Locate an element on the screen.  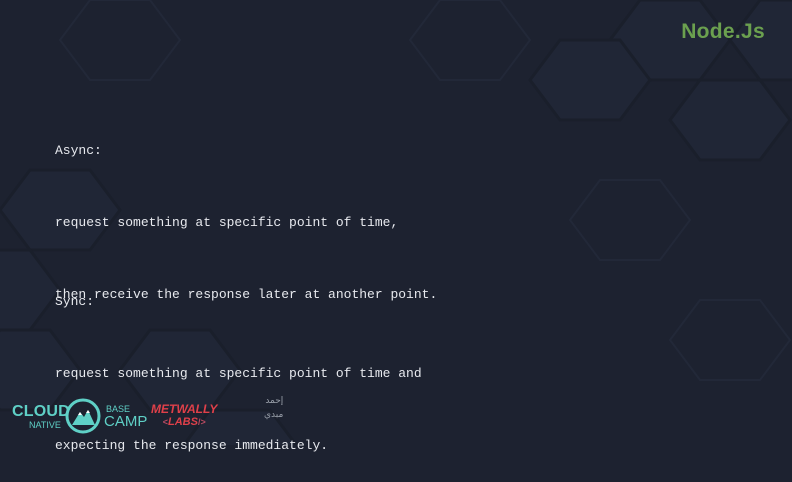
labs-word: LABS is located at coordinates (182, 422).